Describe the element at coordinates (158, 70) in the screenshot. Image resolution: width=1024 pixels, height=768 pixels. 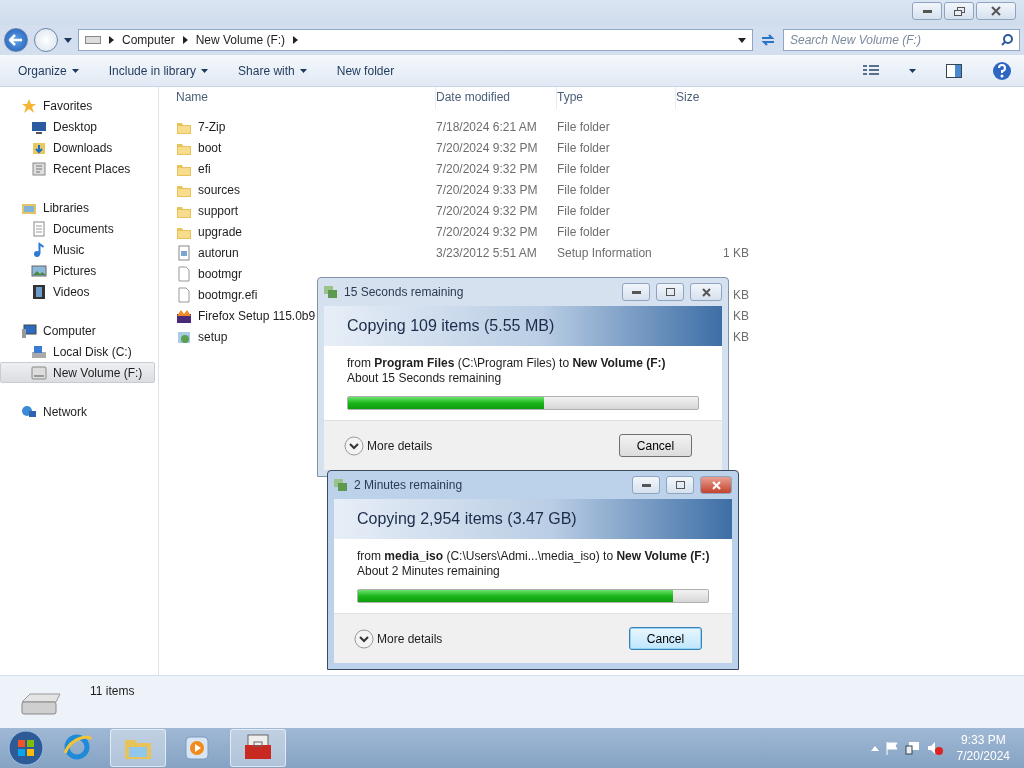
I see `toolbar-button: Include in library` at that location.